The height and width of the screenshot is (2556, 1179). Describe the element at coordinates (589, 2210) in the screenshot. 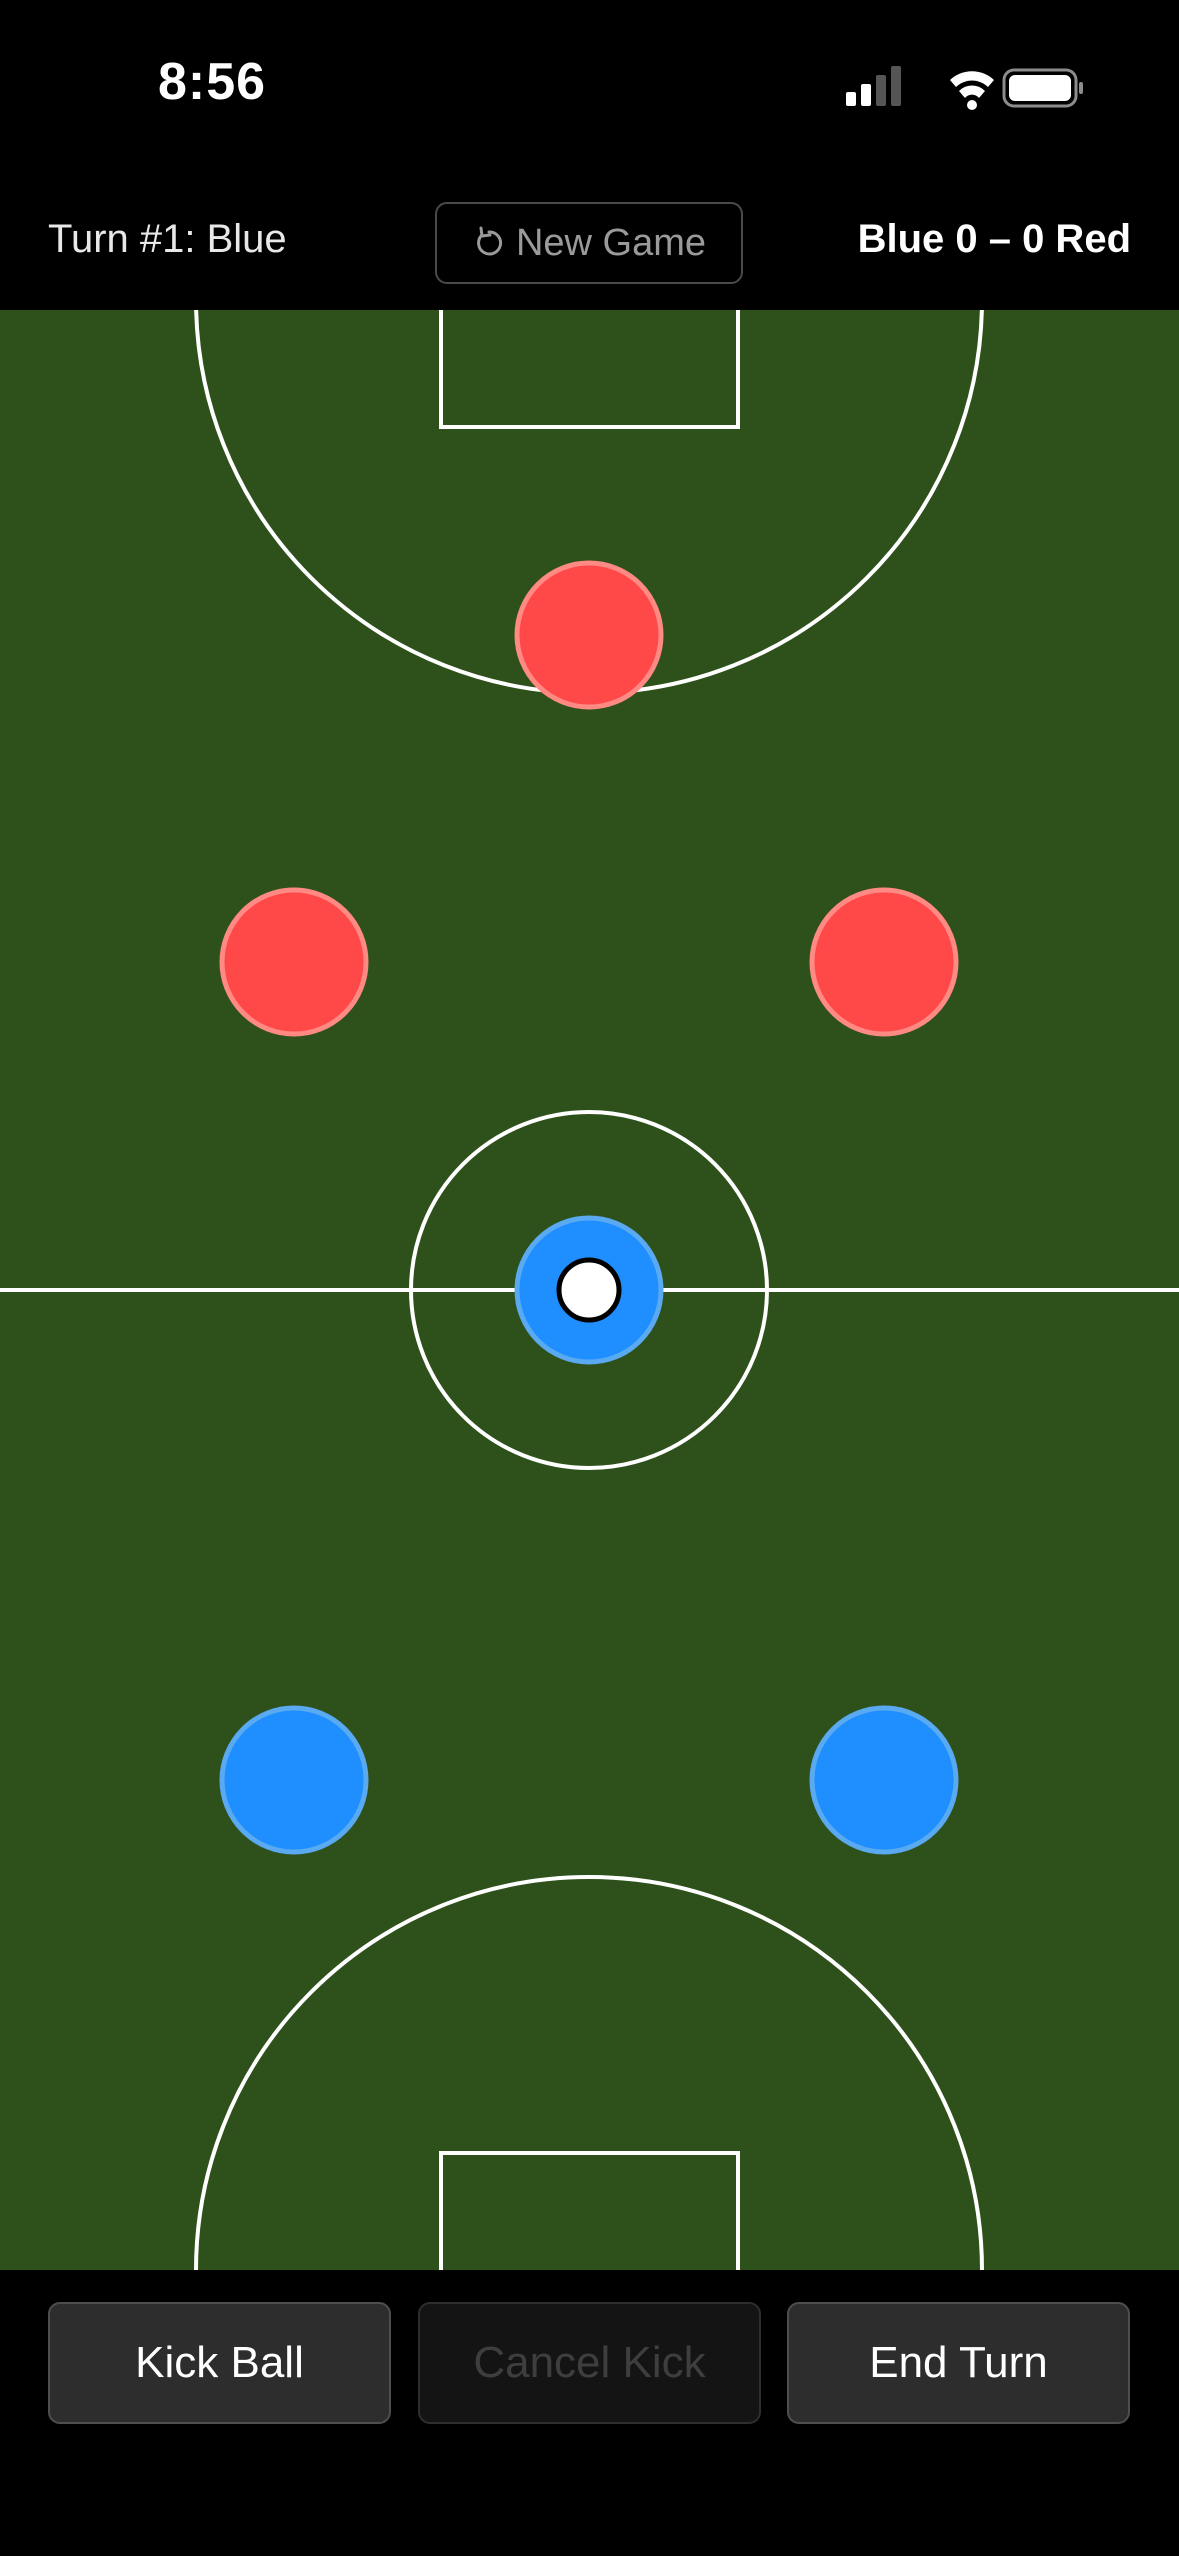

I see `bottom-goal-box` at that location.